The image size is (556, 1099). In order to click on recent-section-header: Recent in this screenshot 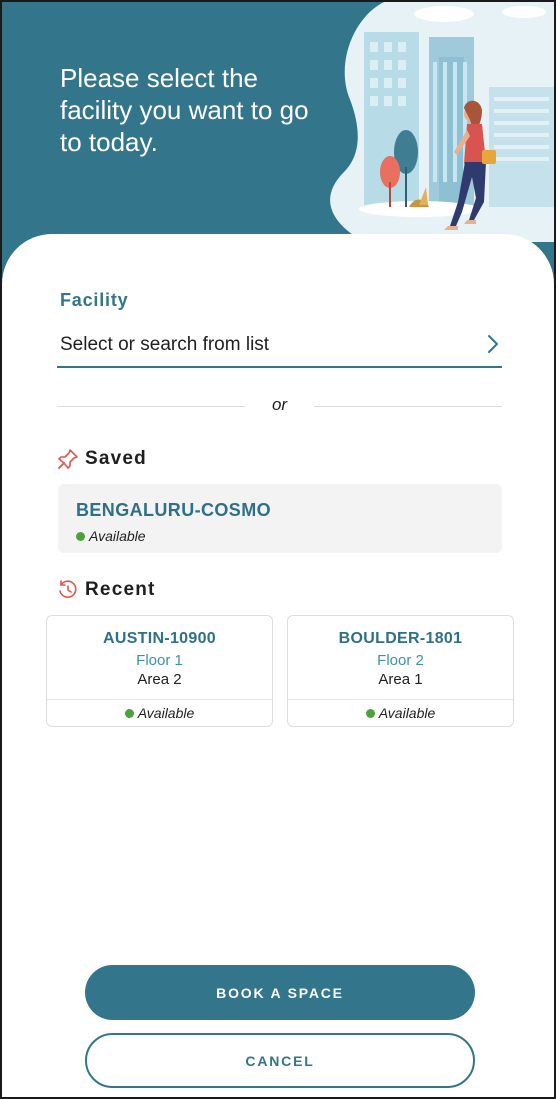, I will do `click(106, 590)`.